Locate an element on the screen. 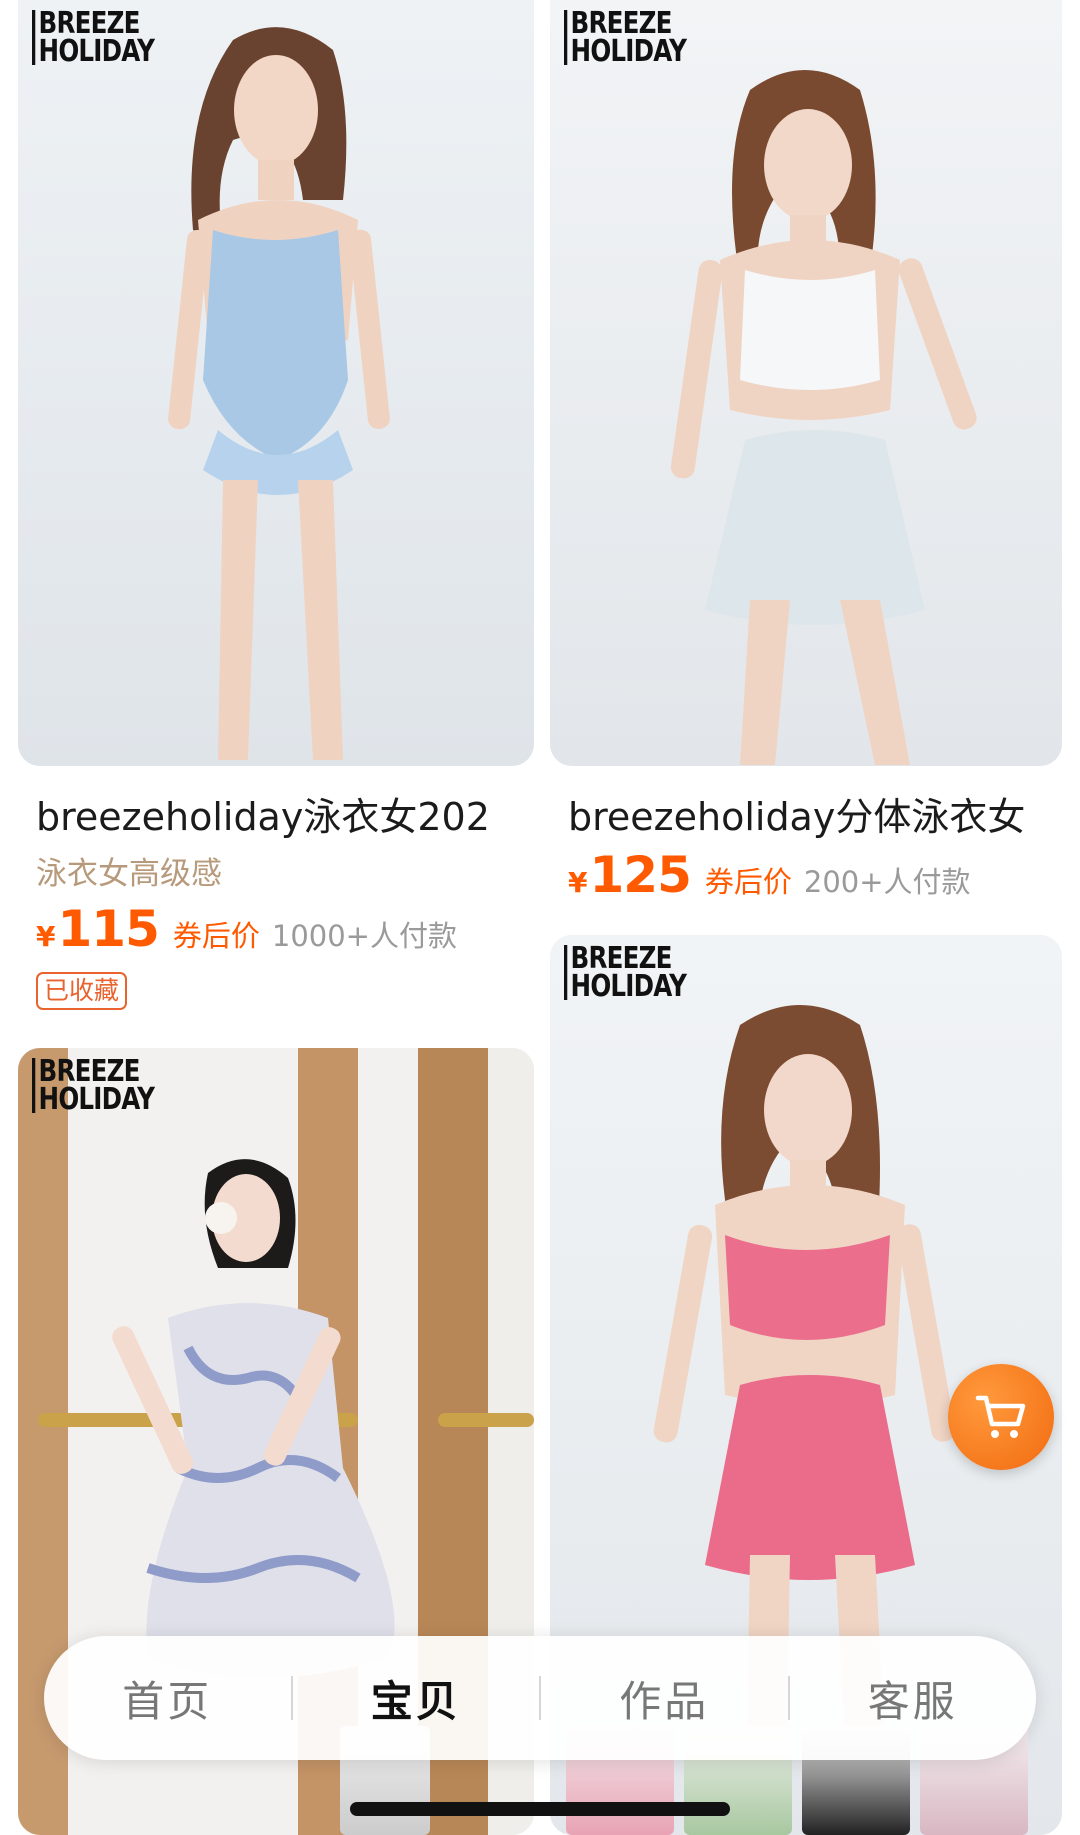 The width and height of the screenshot is (1080, 1835). product-subtitle: 泳衣女高级感 is located at coordinates (129, 874).